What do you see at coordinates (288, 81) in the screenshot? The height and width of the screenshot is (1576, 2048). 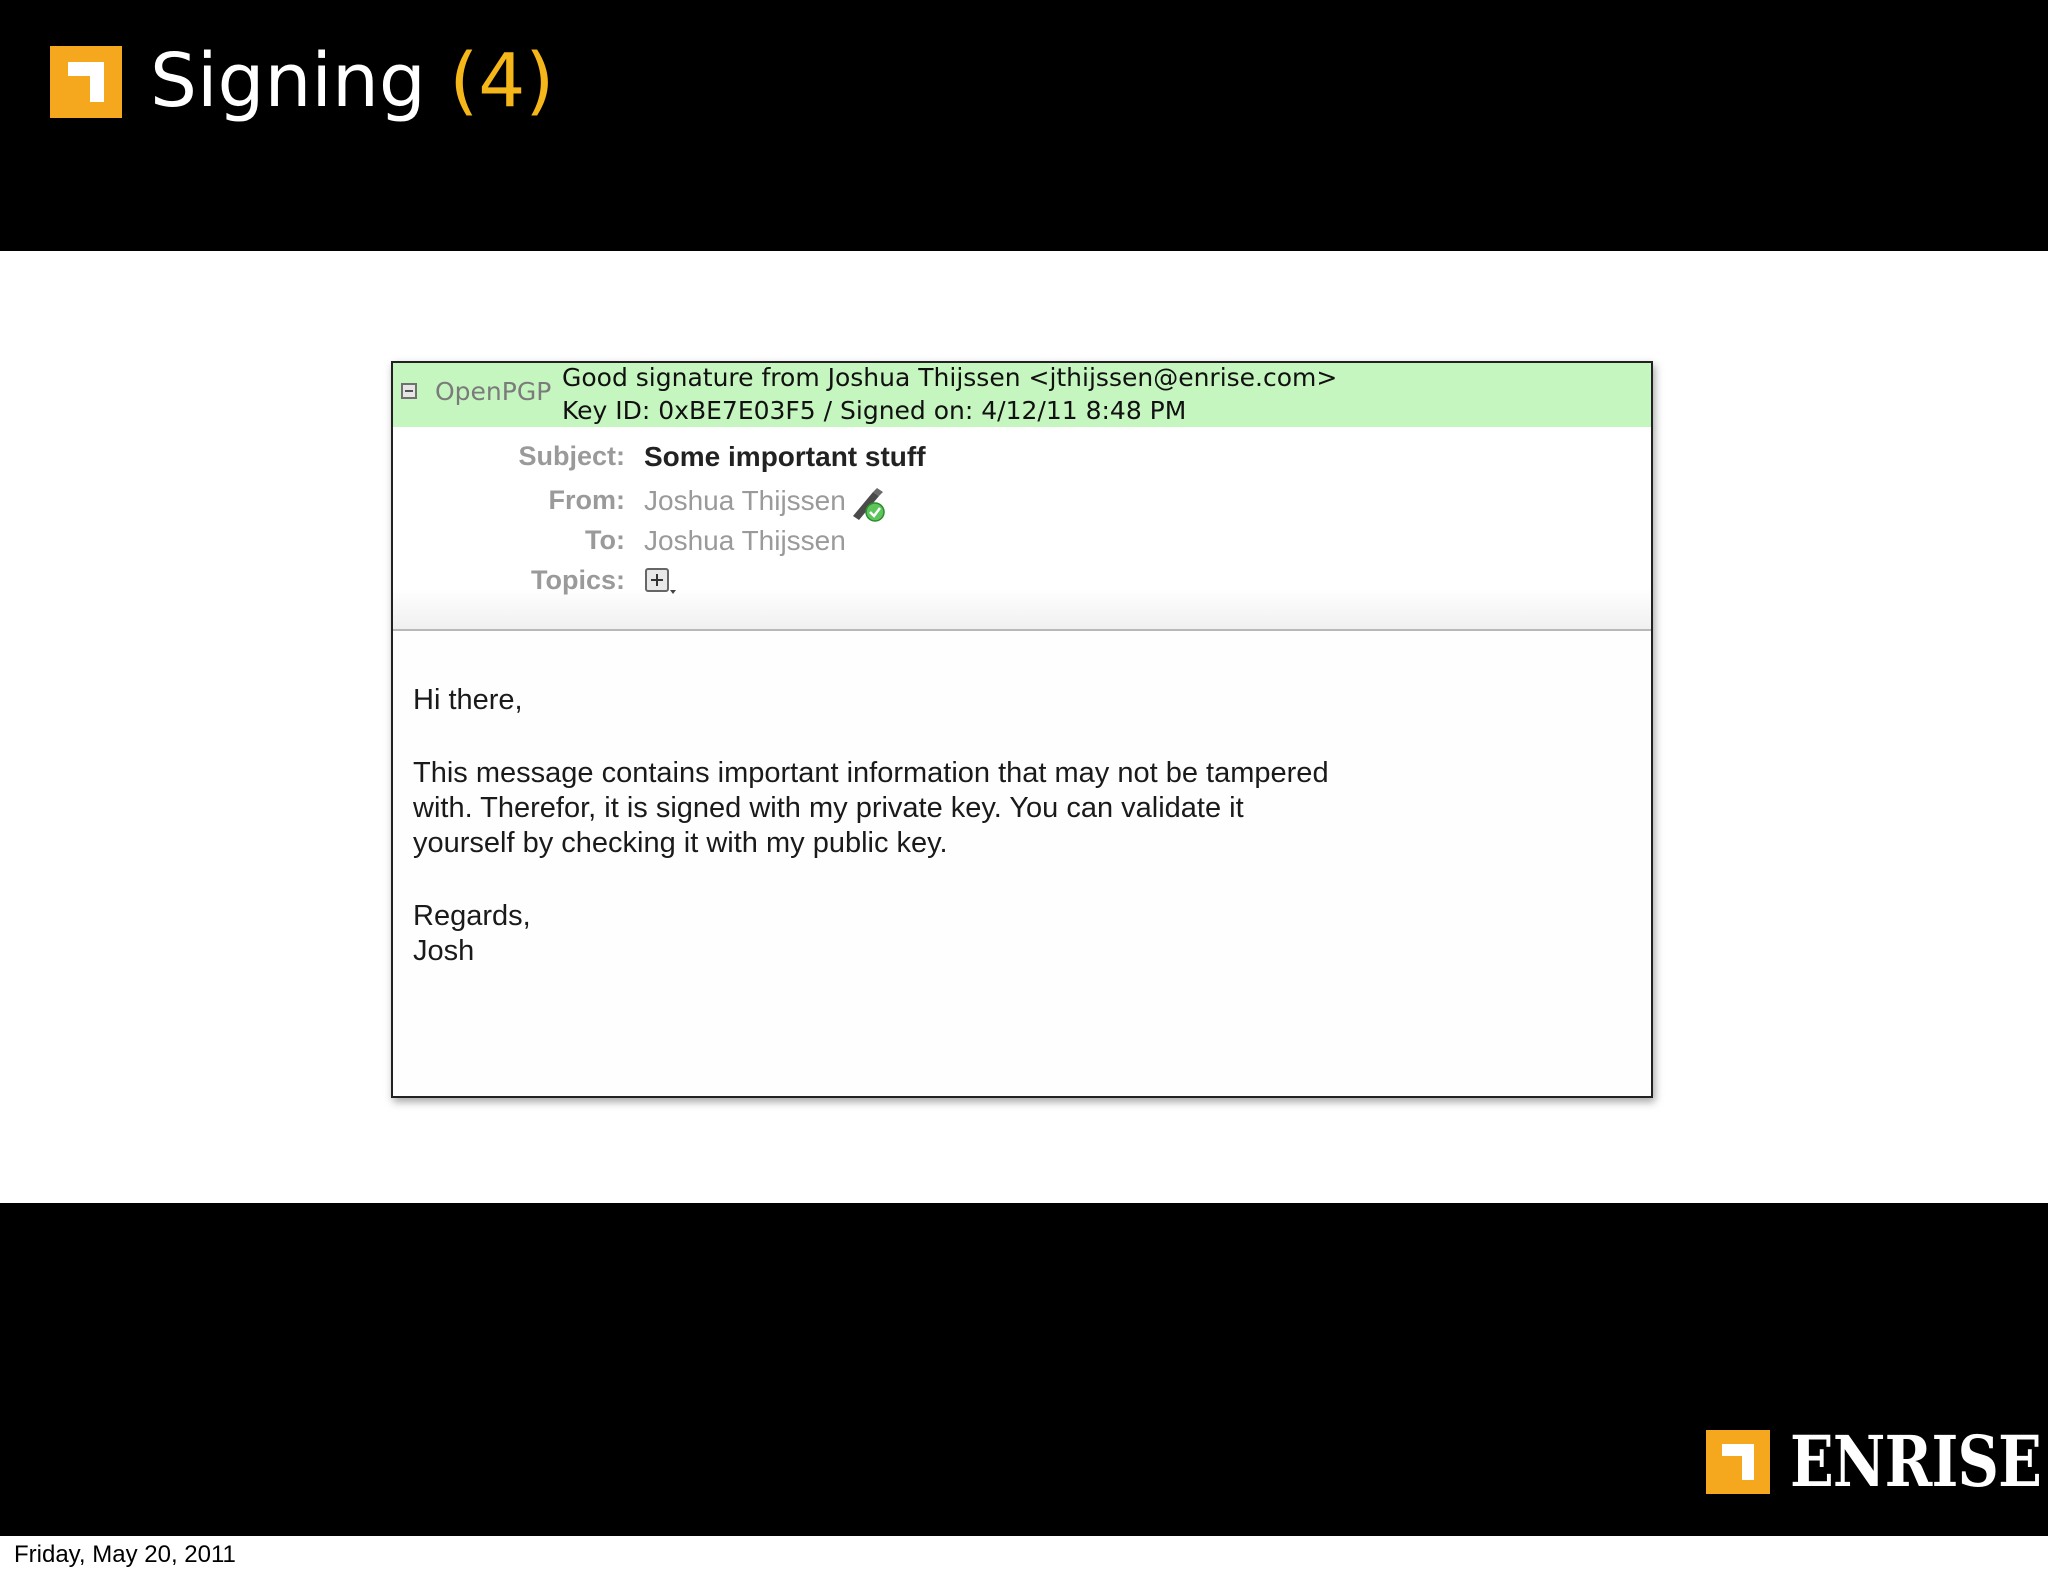 I see `slide-title-text: Signing` at bounding box center [288, 81].